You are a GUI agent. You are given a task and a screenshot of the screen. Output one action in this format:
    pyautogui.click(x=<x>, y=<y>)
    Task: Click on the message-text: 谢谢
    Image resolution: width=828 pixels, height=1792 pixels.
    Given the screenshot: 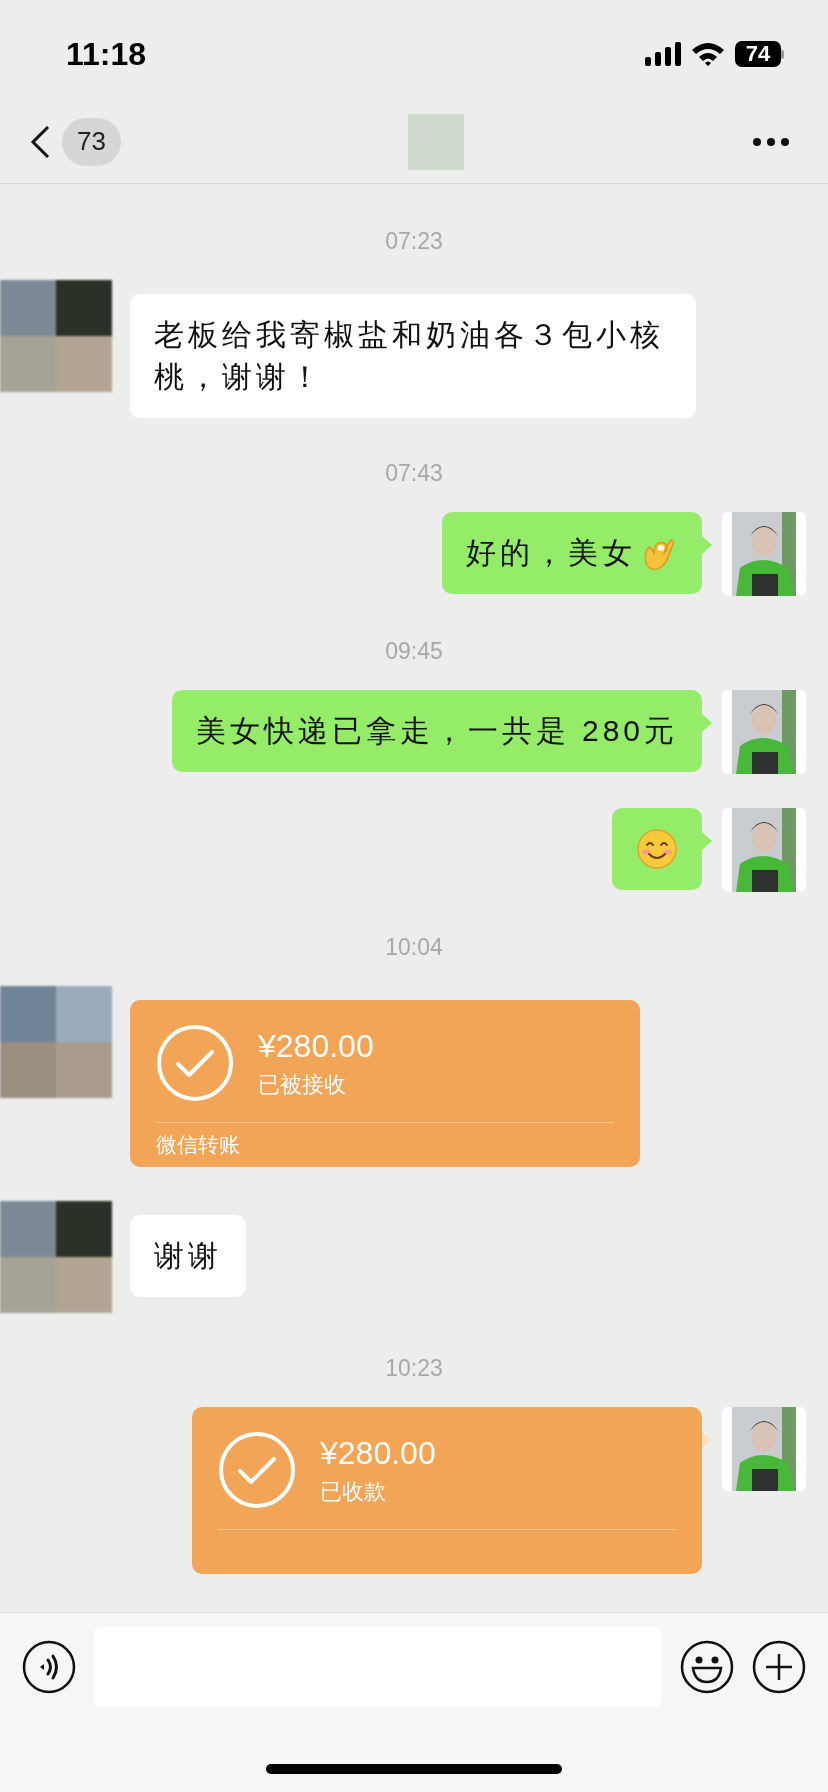 What is the action you would take?
    pyautogui.click(x=188, y=1256)
    